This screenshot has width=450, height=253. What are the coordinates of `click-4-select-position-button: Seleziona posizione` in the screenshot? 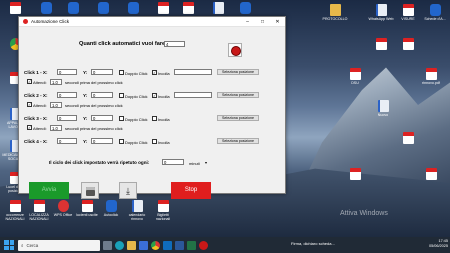 It's located at (238, 141).